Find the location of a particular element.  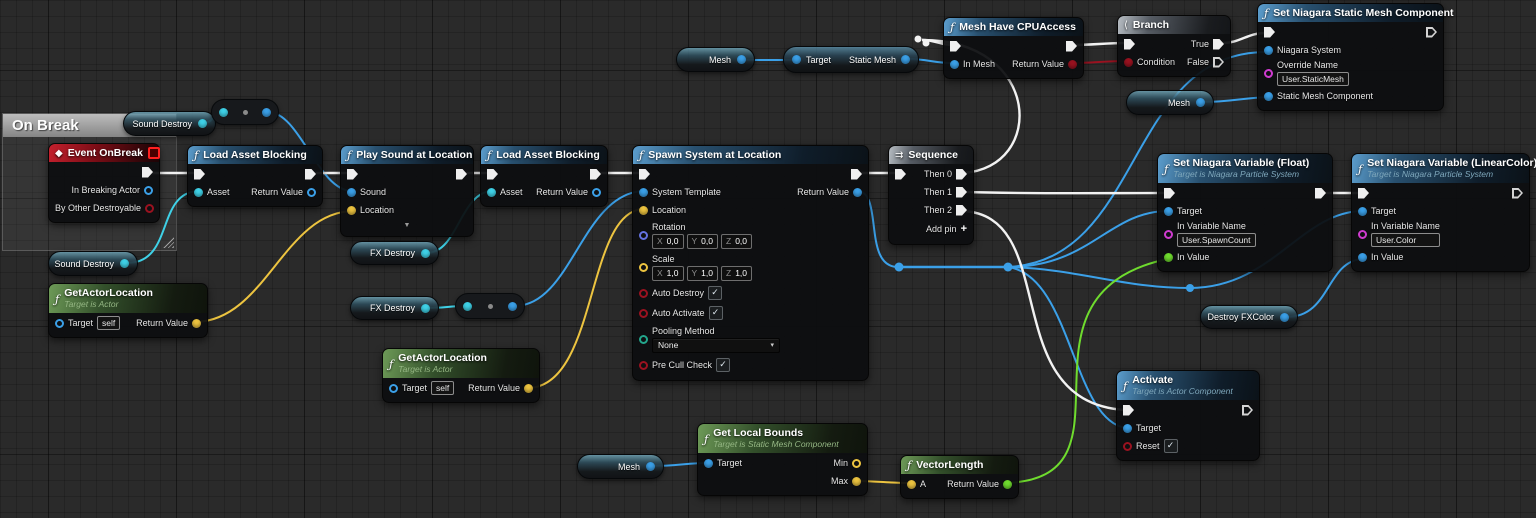

node-header: ƒ VectorLength is located at coordinates (959, 465).